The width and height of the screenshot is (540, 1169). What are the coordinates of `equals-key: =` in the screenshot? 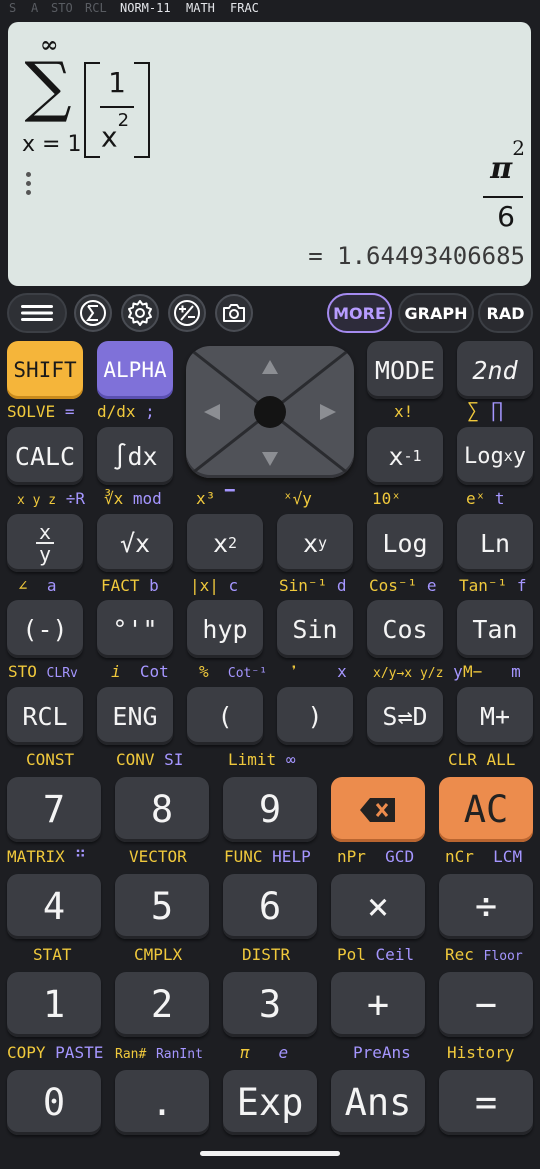 It's located at (486, 1102).